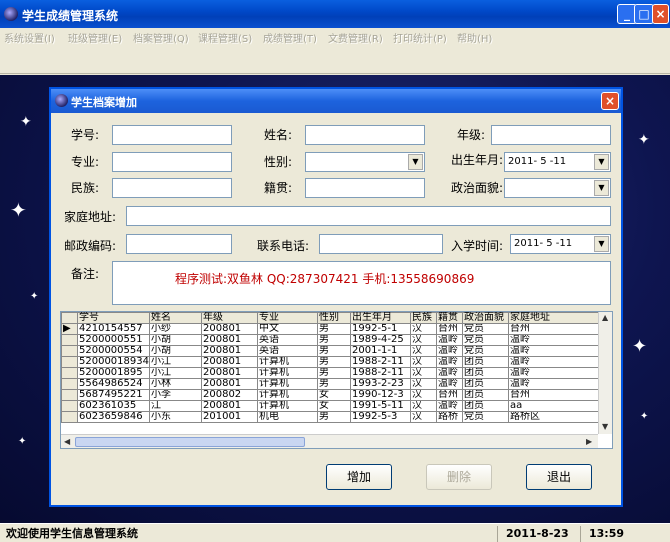 The width and height of the screenshot is (670, 542). What do you see at coordinates (381, 244) in the screenshot?
I see `phone-field` at bounding box center [381, 244].